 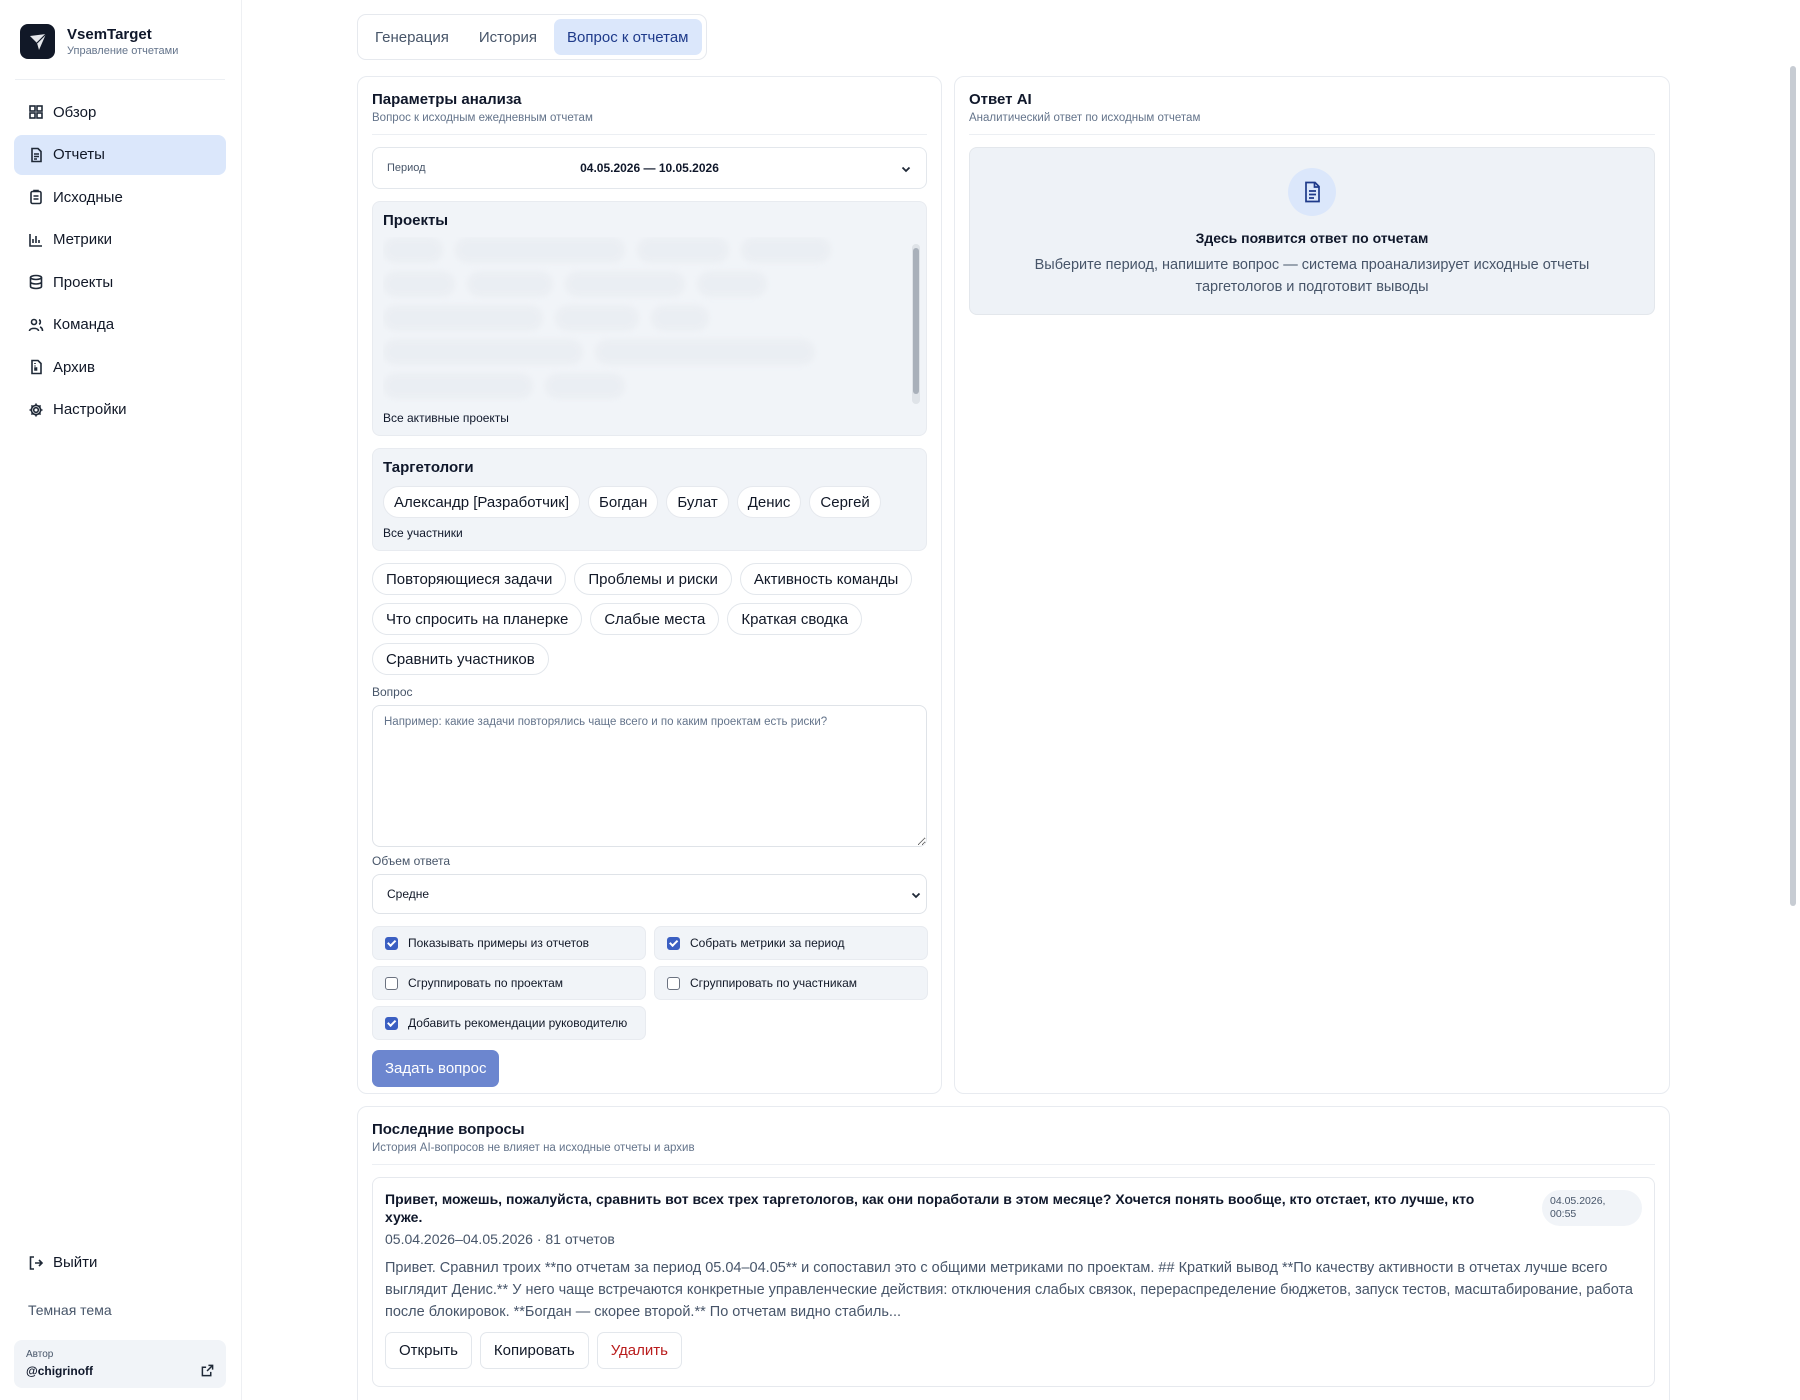 What do you see at coordinates (508, 37) in the screenshot?
I see `tab-history: История` at bounding box center [508, 37].